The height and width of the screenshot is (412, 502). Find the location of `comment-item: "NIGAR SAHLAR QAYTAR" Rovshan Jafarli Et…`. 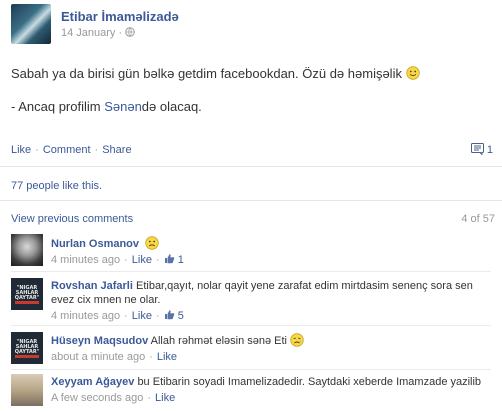

comment-item: "NIGAR SAHLAR QAYTAR" Rovshan Jafarli Et… is located at coordinates (251, 299).